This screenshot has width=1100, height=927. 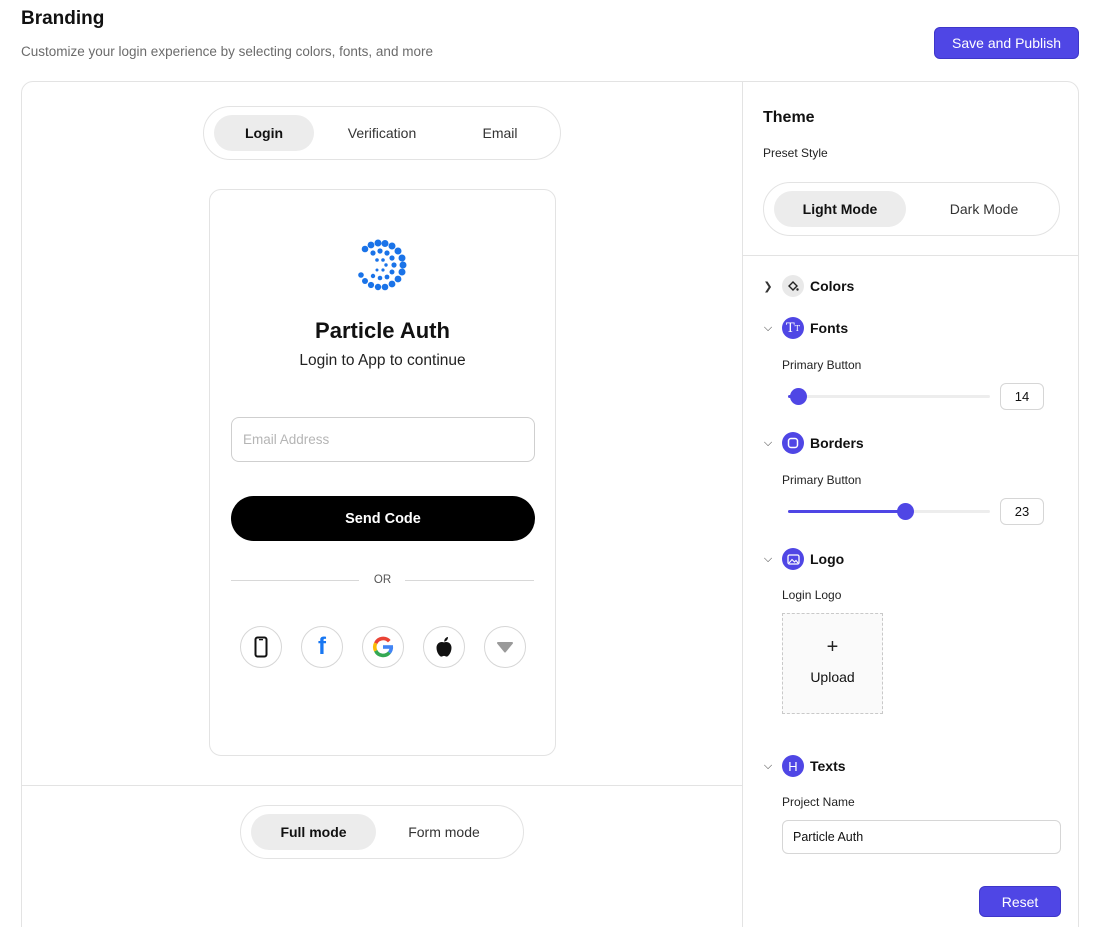 What do you see at coordinates (911, 209) in the screenshot?
I see `preset-style-toggle: Light Mode Dark Mode` at bounding box center [911, 209].